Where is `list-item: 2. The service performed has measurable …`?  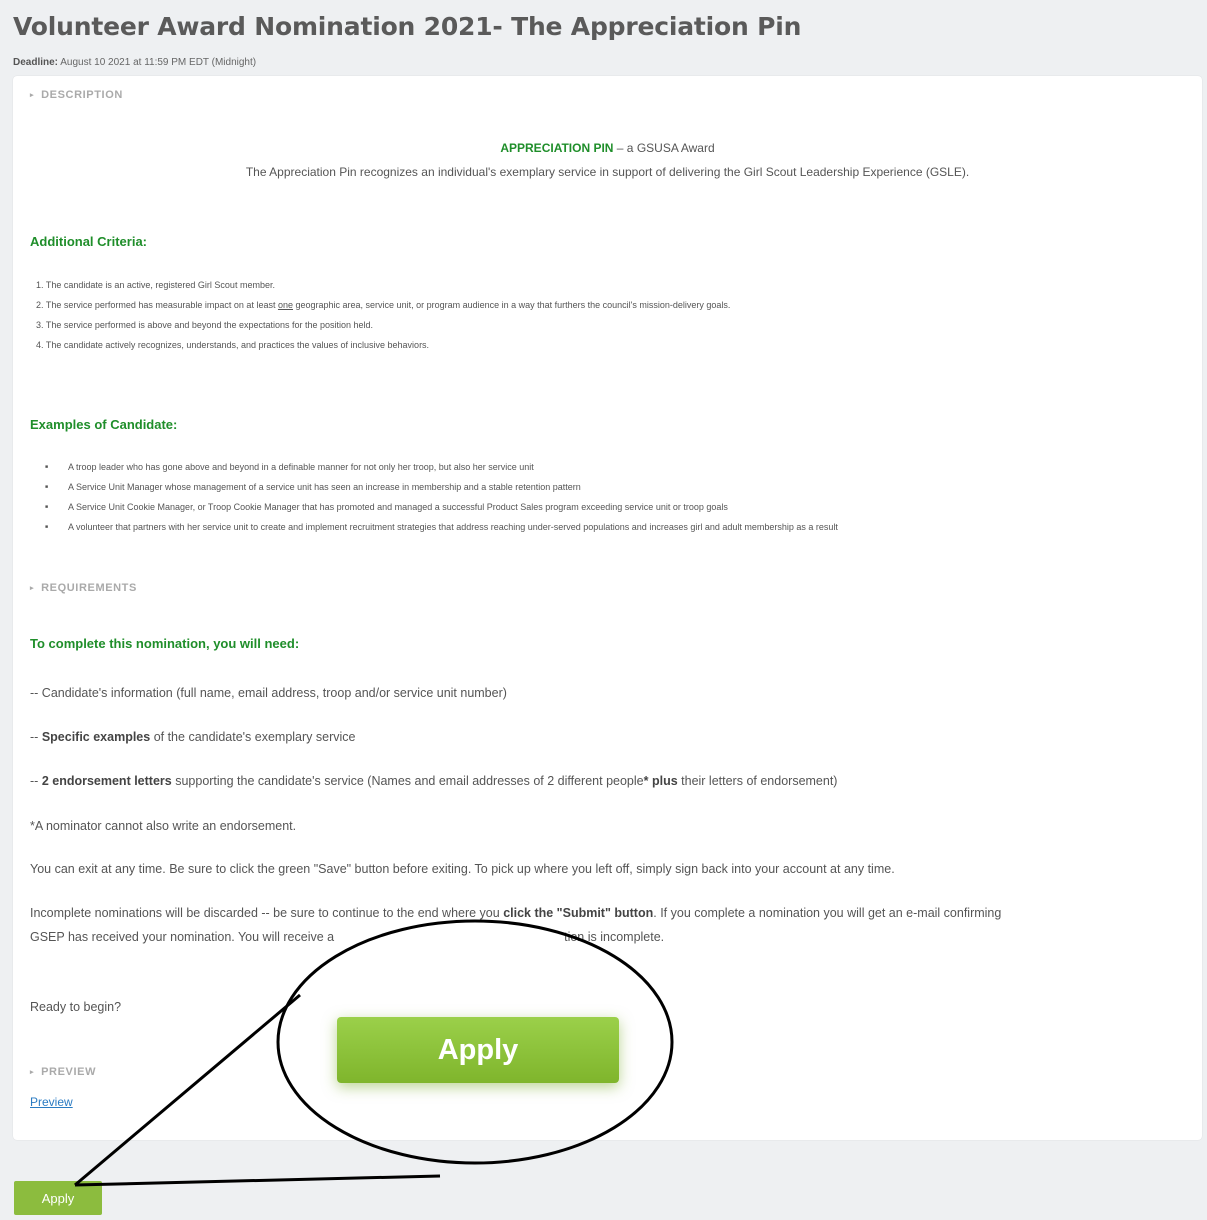
list-item: 2. The service performed has measurable … is located at coordinates (383, 305).